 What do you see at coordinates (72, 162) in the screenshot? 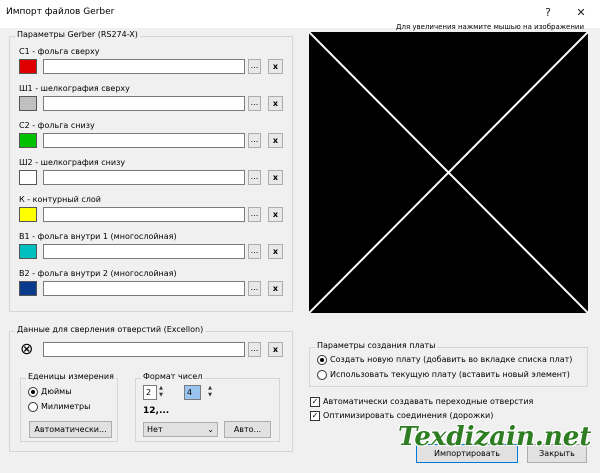
I see `layer-label: Ш2 - шелкография снизу` at bounding box center [72, 162].